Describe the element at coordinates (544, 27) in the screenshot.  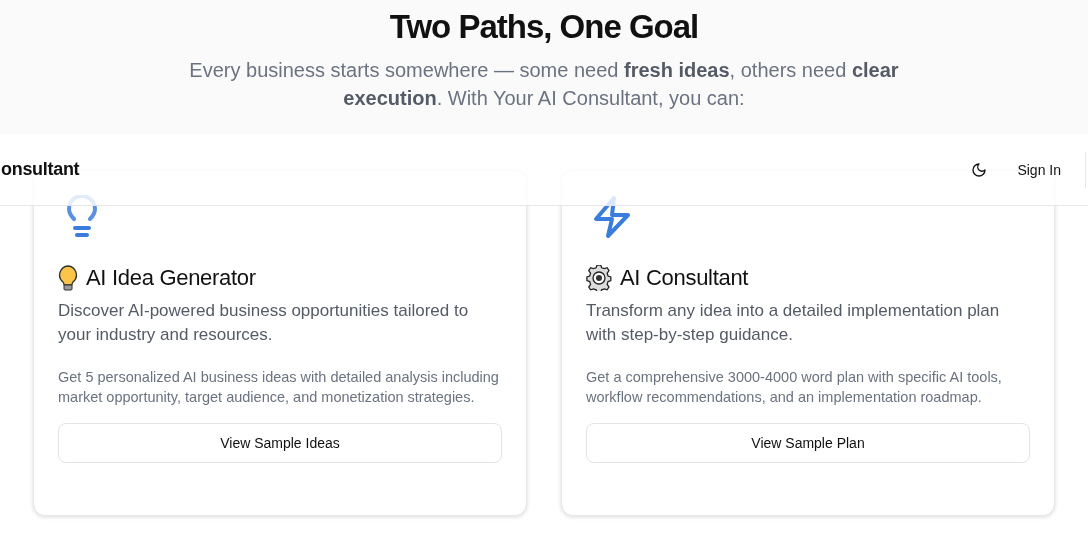
I see `page-heading: Two Paths, One Goal` at that location.